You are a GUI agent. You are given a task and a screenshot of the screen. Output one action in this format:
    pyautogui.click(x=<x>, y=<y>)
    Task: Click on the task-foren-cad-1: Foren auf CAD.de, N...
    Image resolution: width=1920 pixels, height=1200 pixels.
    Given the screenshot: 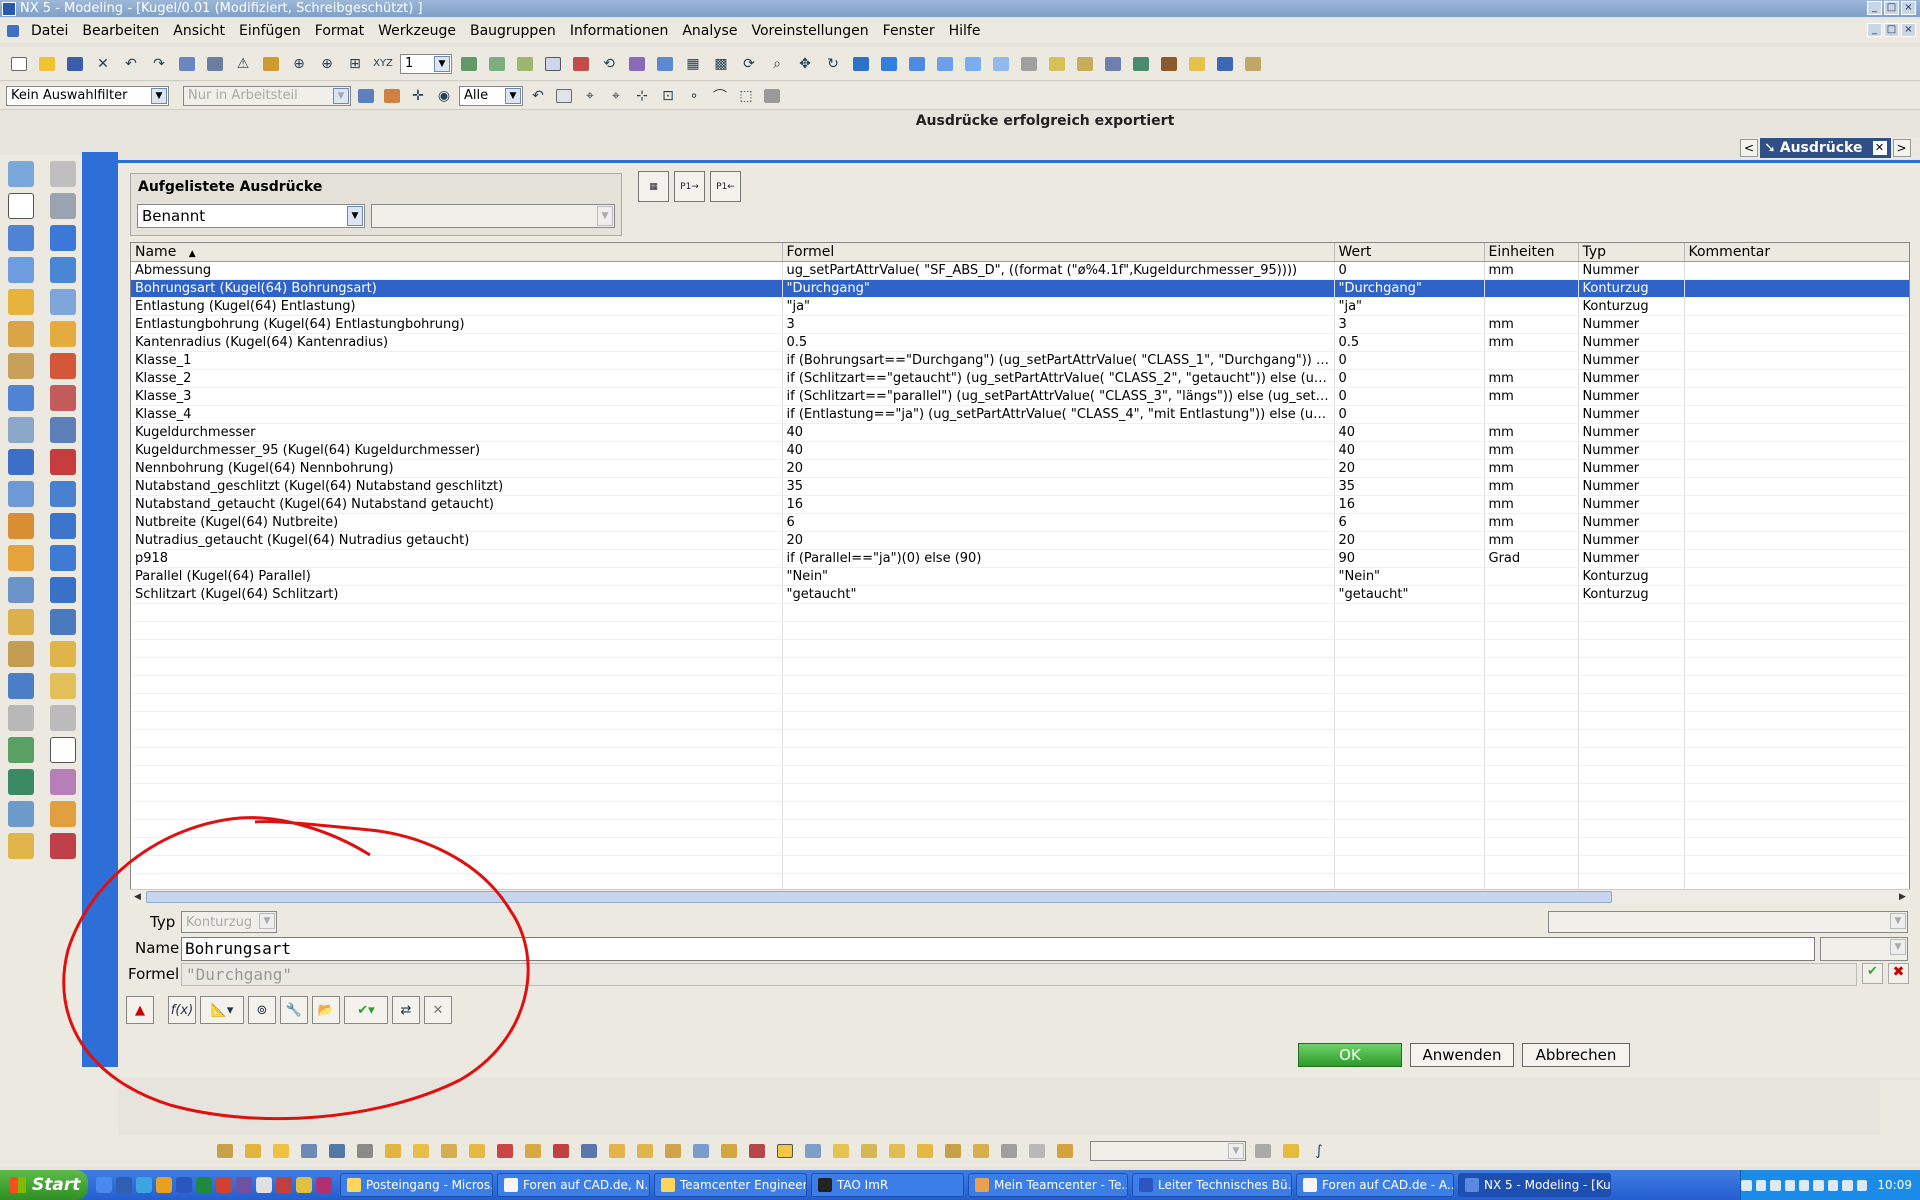 What is the action you would take?
    pyautogui.click(x=573, y=1185)
    